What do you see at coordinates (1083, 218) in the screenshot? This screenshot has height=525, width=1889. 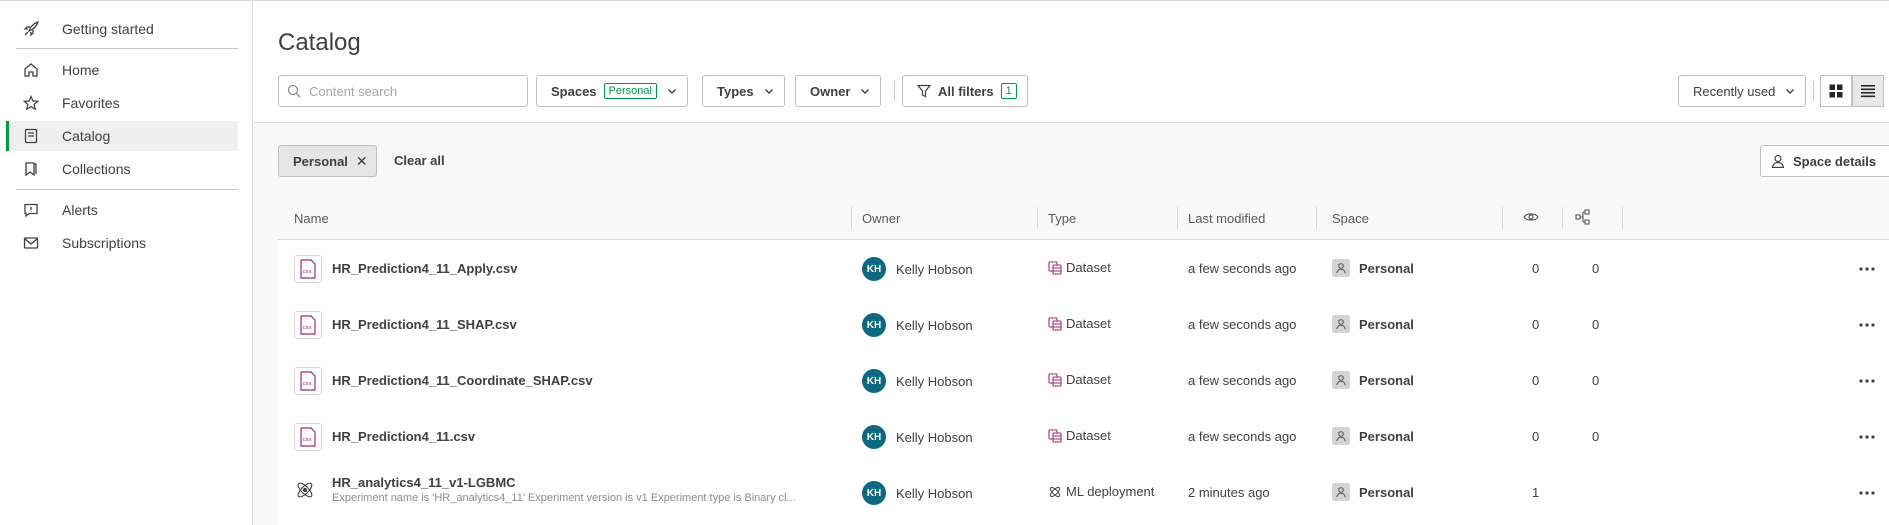 I see `table-header: Name Owner Type Last modified Space` at bounding box center [1083, 218].